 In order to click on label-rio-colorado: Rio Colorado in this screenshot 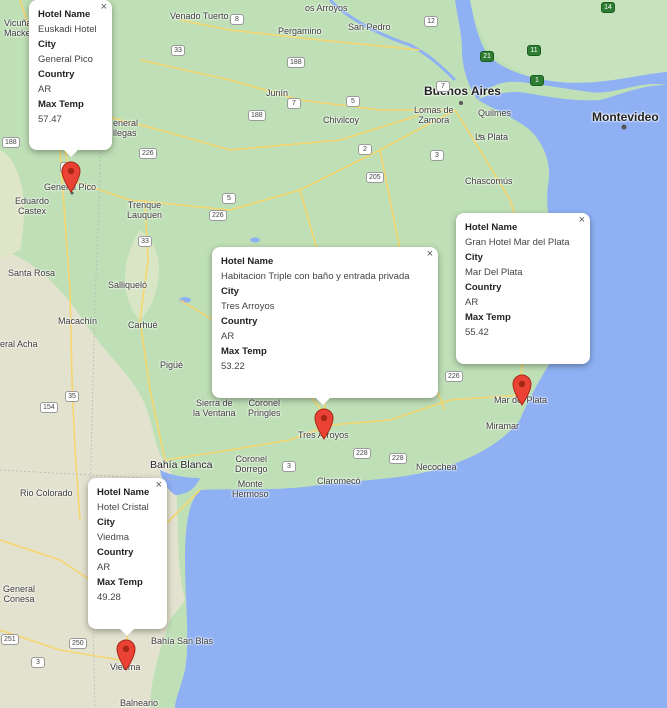, I will do `click(46, 493)`.